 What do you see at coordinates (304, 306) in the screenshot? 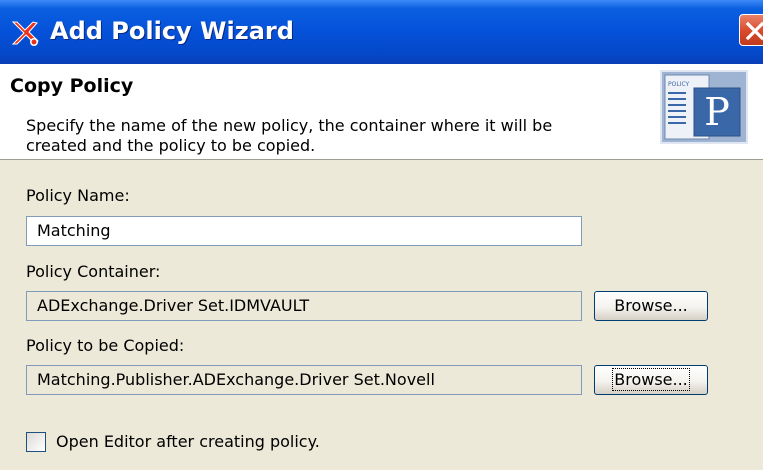
I see `policy-container-field: ADExchange.Driver Set.IDMVAULT` at bounding box center [304, 306].